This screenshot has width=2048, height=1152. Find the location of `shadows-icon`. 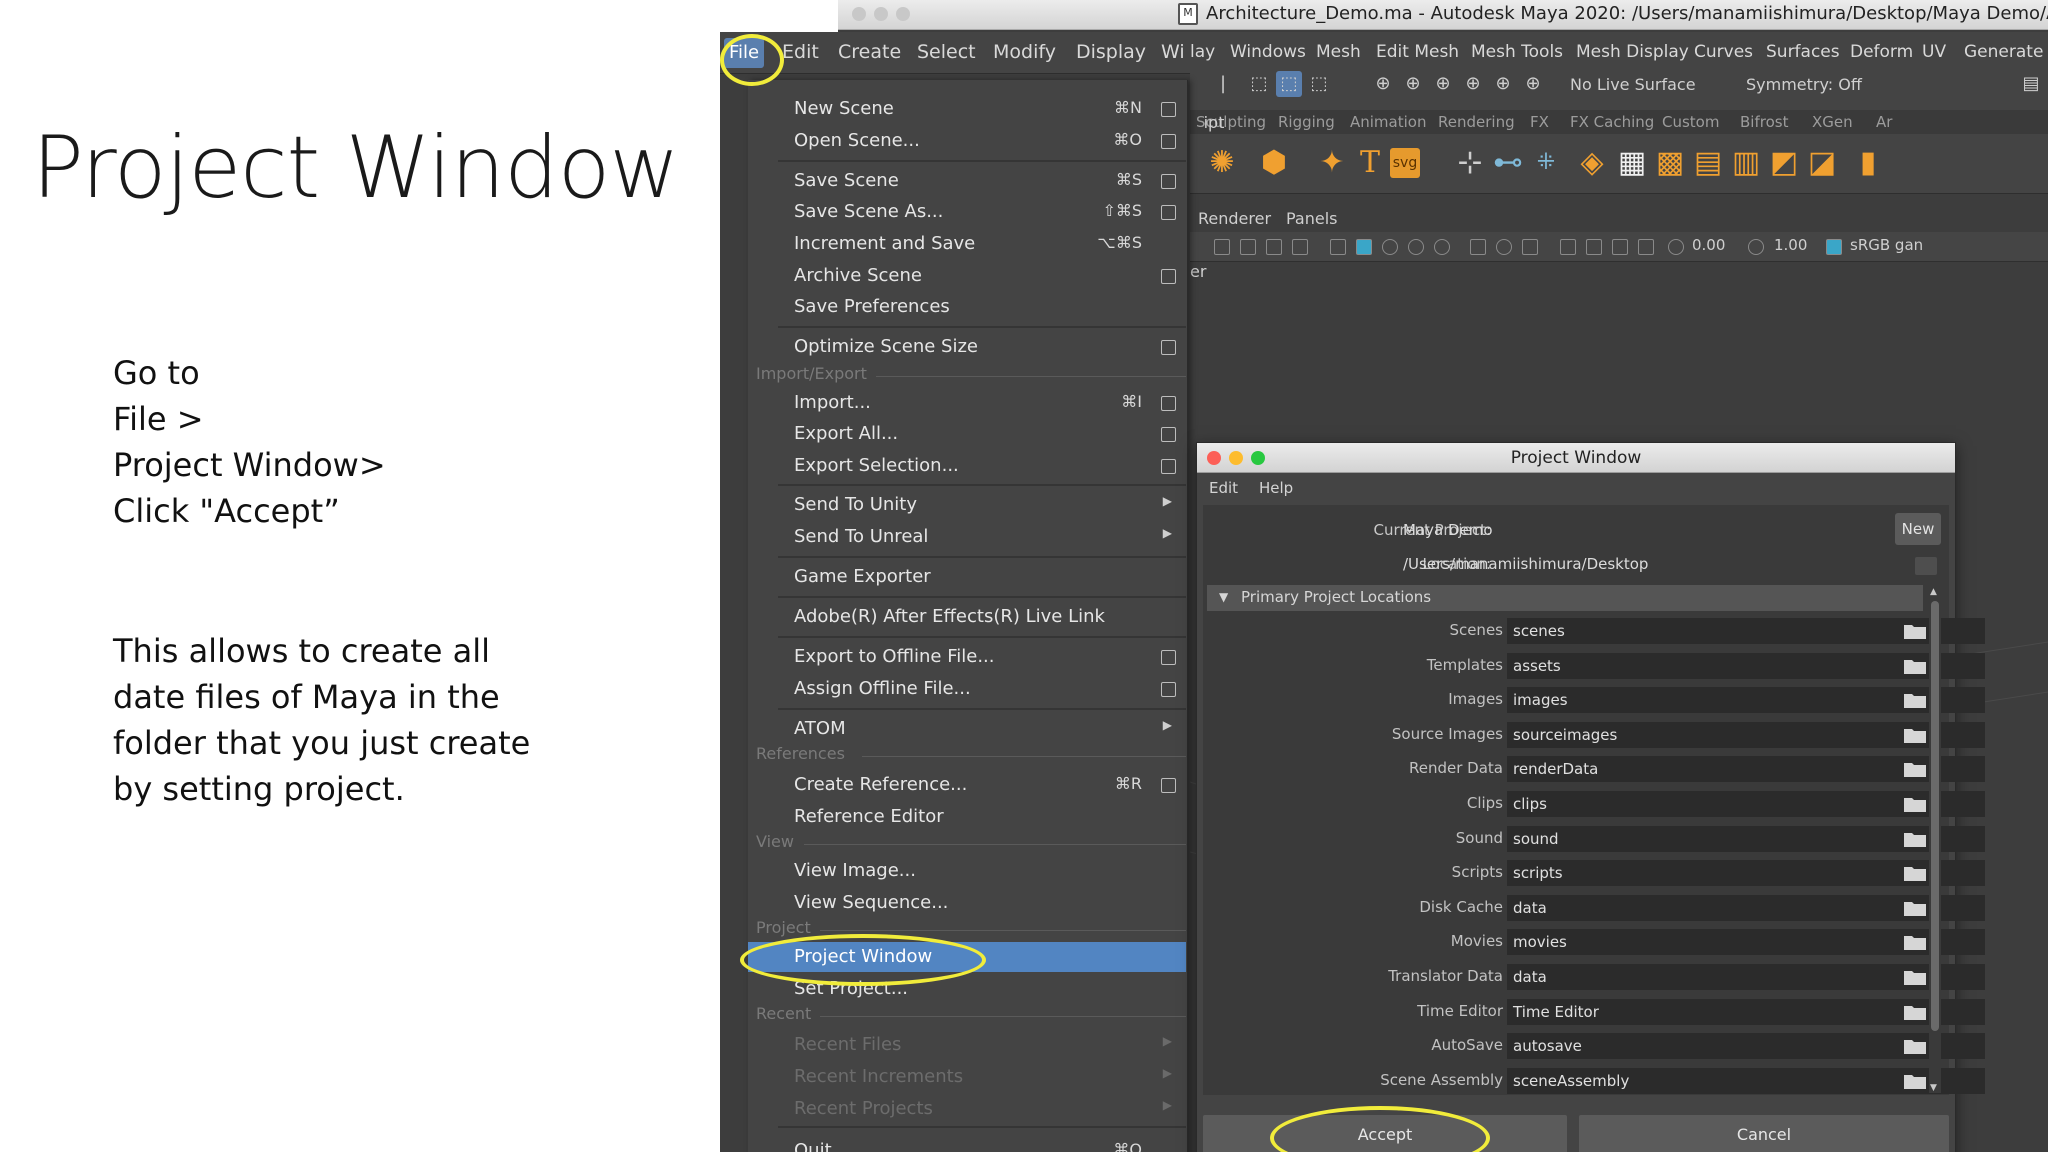

shadows-icon is located at coordinates (1442, 247).